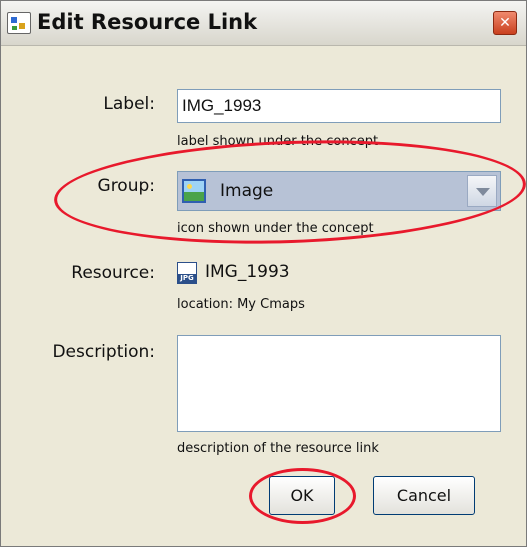 The height and width of the screenshot is (547, 529). What do you see at coordinates (278, 141) in the screenshot?
I see `label-hint: label shown under the concept` at bounding box center [278, 141].